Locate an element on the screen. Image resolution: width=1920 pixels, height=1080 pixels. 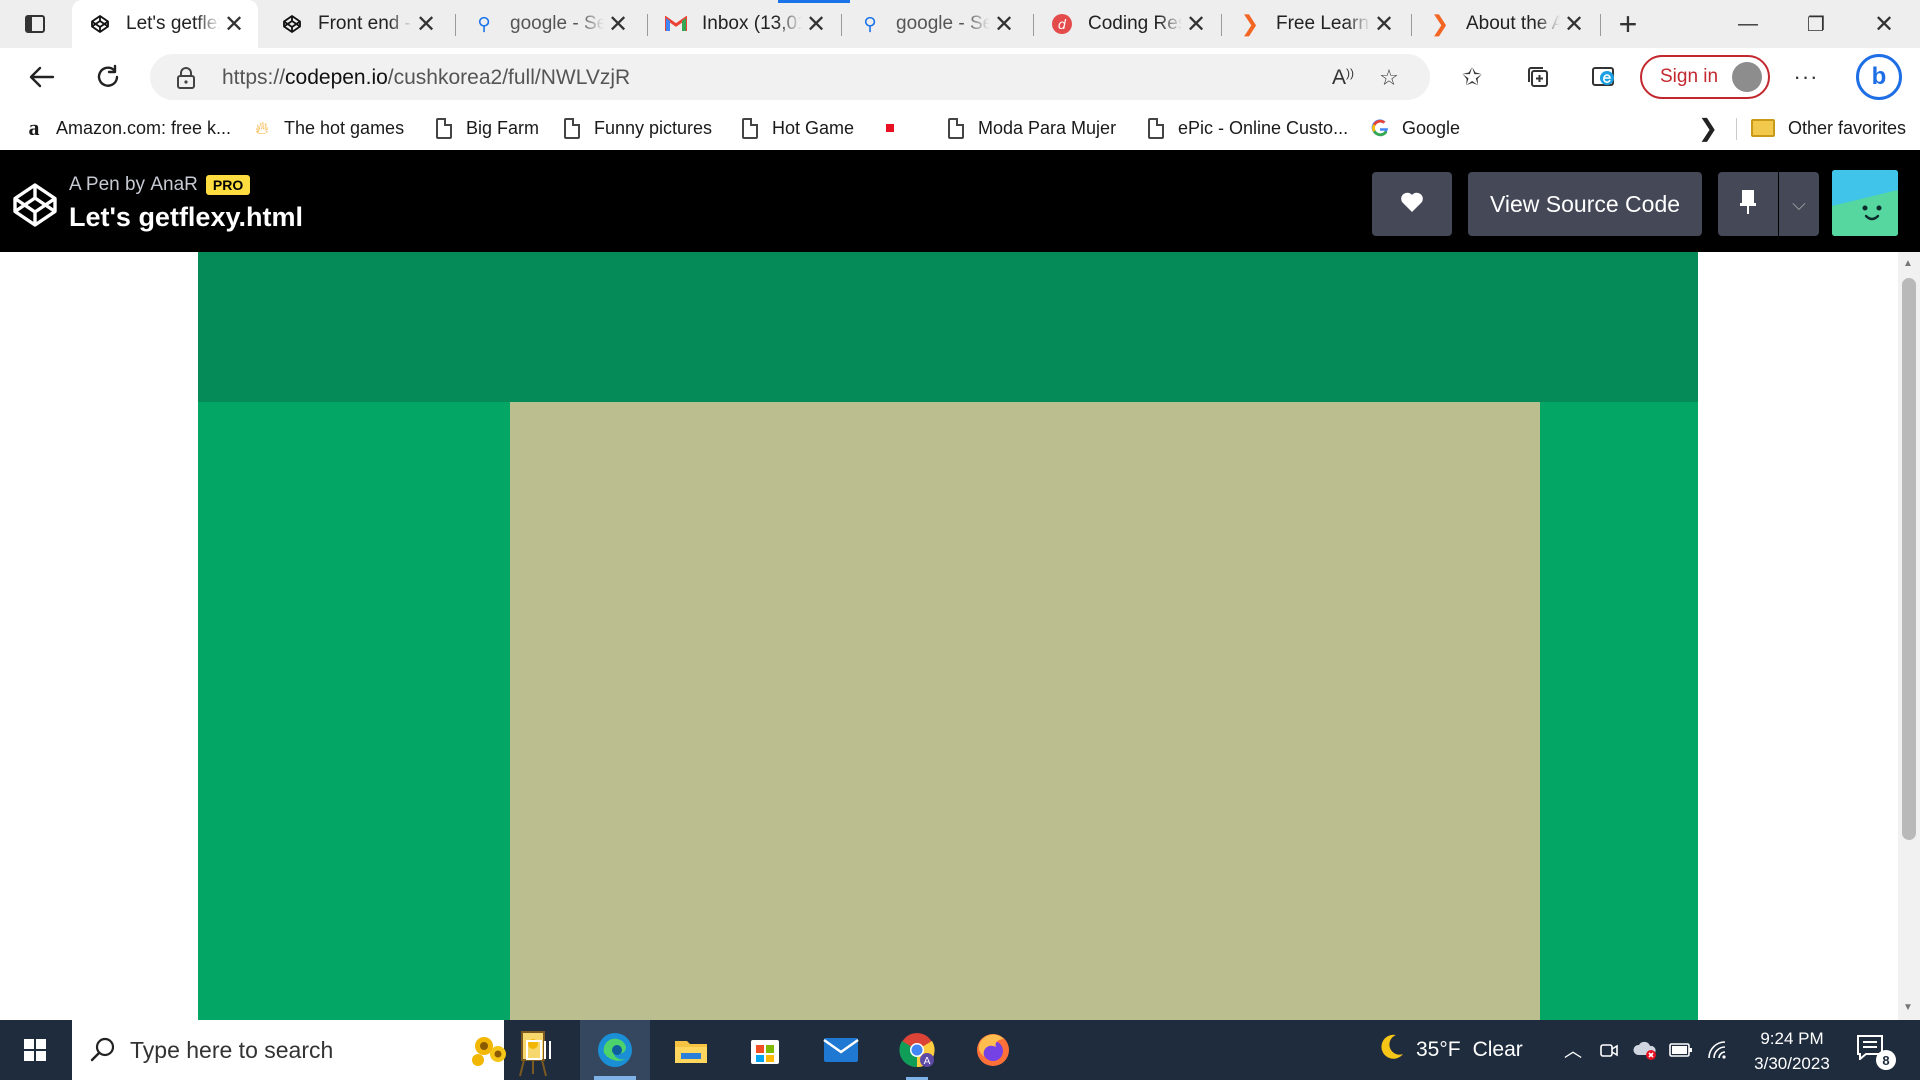
add-favorite-icon: ☆ is located at coordinates (1389, 78).